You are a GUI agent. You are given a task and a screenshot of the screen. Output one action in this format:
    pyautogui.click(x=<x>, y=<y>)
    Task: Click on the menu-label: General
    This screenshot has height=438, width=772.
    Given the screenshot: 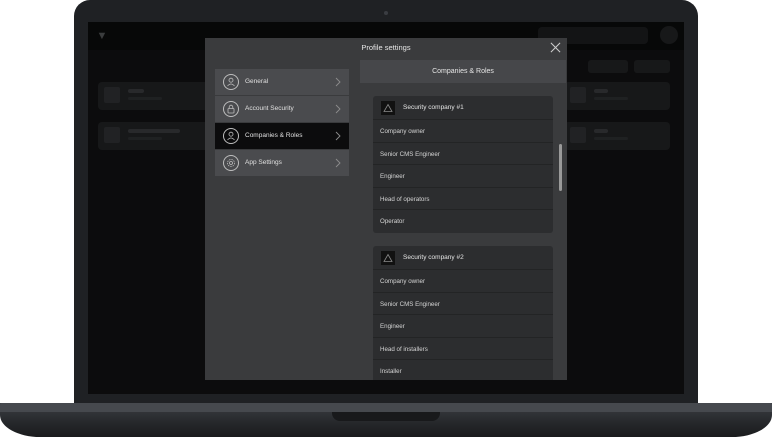 What is the action you would take?
    pyautogui.click(x=257, y=81)
    